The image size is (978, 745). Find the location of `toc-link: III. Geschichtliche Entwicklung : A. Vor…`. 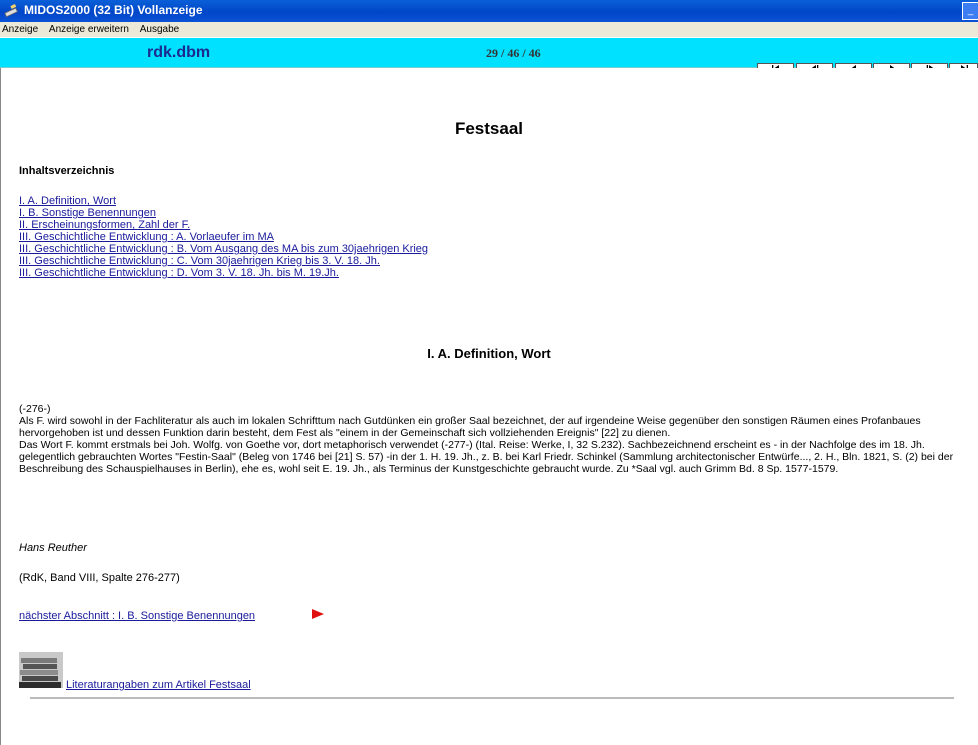

toc-link: III. Geschichtliche Entwicklung : A. Vor… is located at coordinates (223, 237).